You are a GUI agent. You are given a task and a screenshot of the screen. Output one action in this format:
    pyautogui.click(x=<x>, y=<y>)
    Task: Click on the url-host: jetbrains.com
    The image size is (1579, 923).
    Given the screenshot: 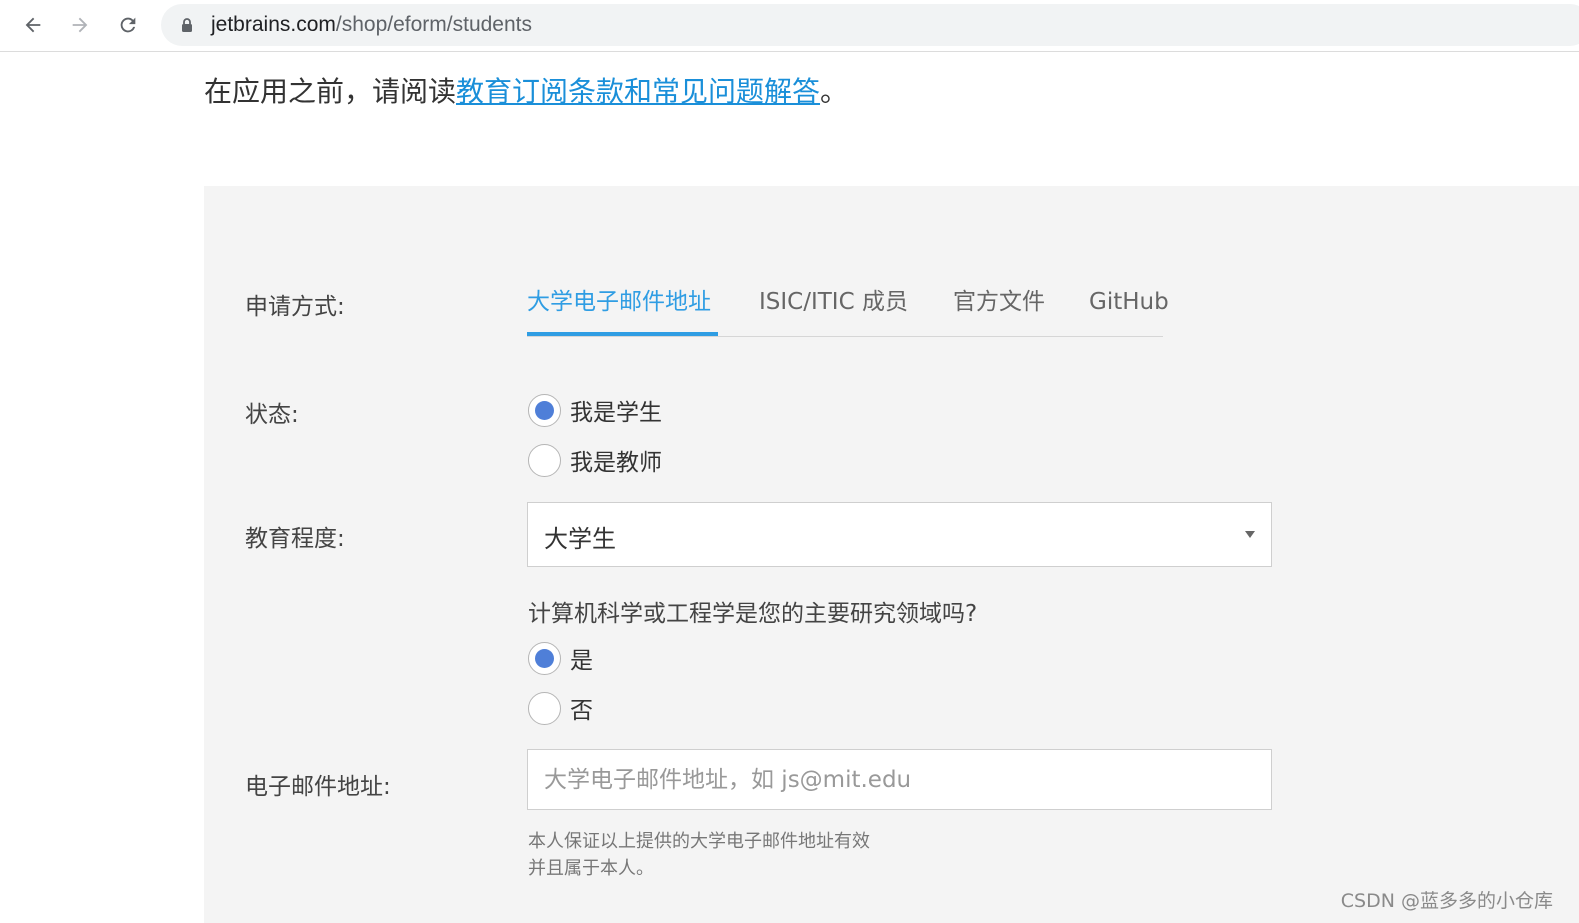 What is the action you would take?
    pyautogui.click(x=273, y=24)
    